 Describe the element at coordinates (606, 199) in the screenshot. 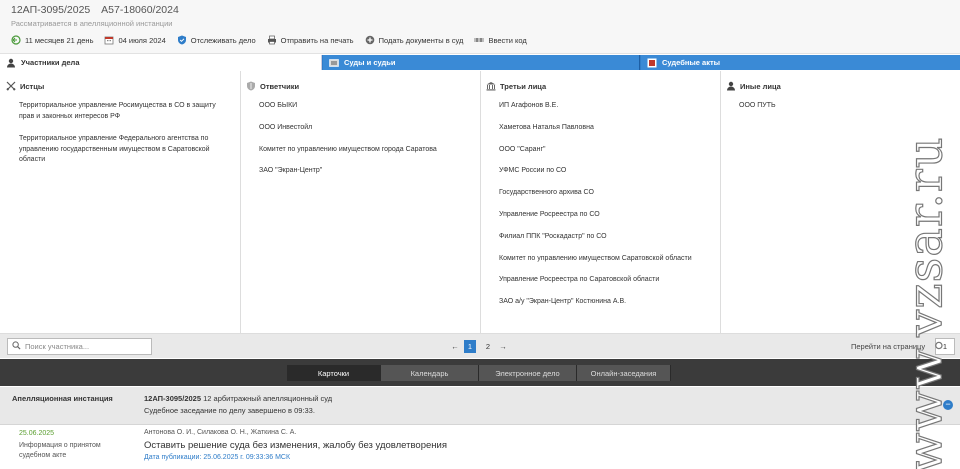

I see `third-party-item: Государственного архива СО` at that location.